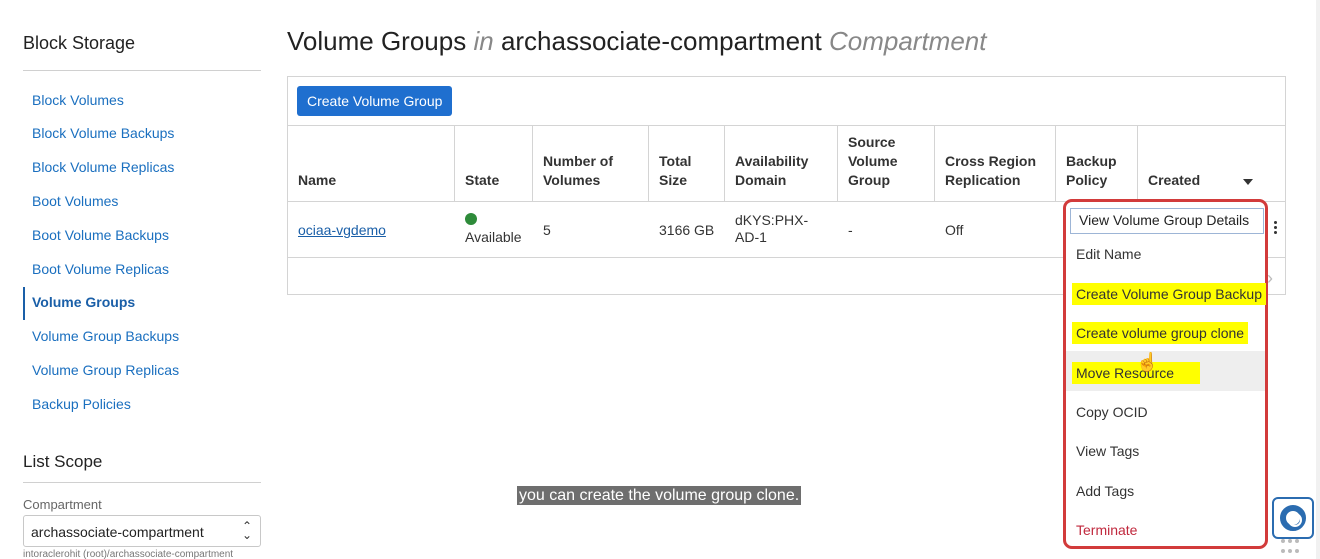 The height and width of the screenshot is (559, 1320). What do you see at coordinates (246, 530) in the screenshot?
I see `select-chevrons-icon: ⌃ ⌄` at bounding box center [246, 530].